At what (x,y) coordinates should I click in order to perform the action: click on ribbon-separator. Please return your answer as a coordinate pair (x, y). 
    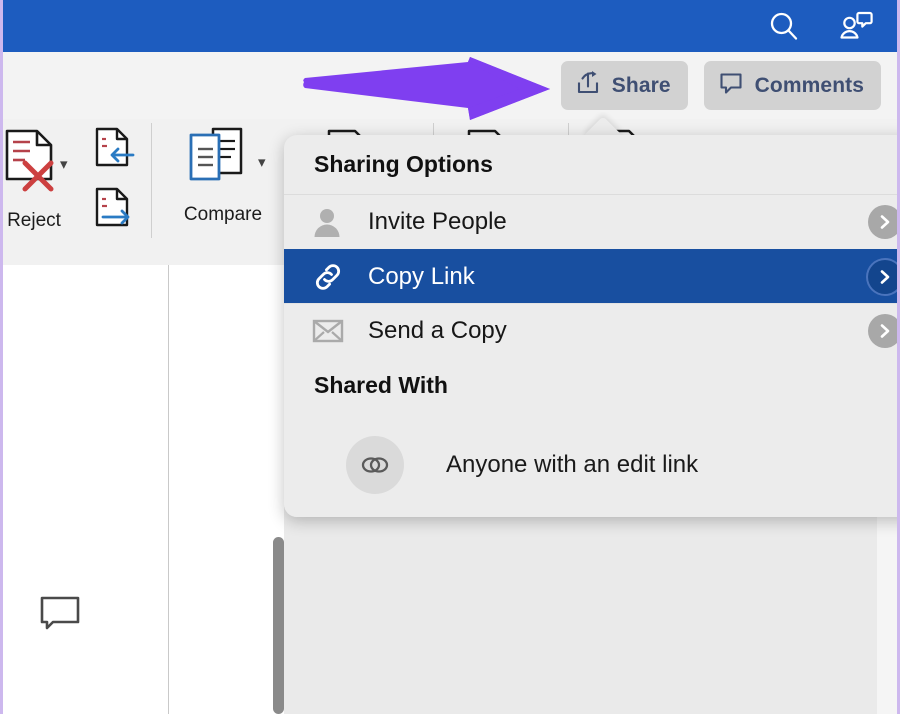
    Looking at the image, I should click on (151, 180).